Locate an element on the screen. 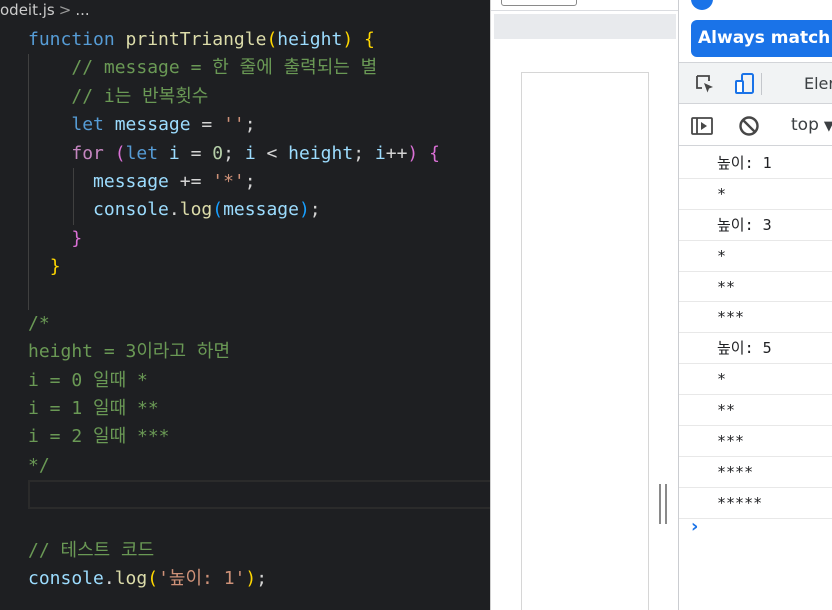  code-line-6: message += '*'; is located at coordinates (245, 182).